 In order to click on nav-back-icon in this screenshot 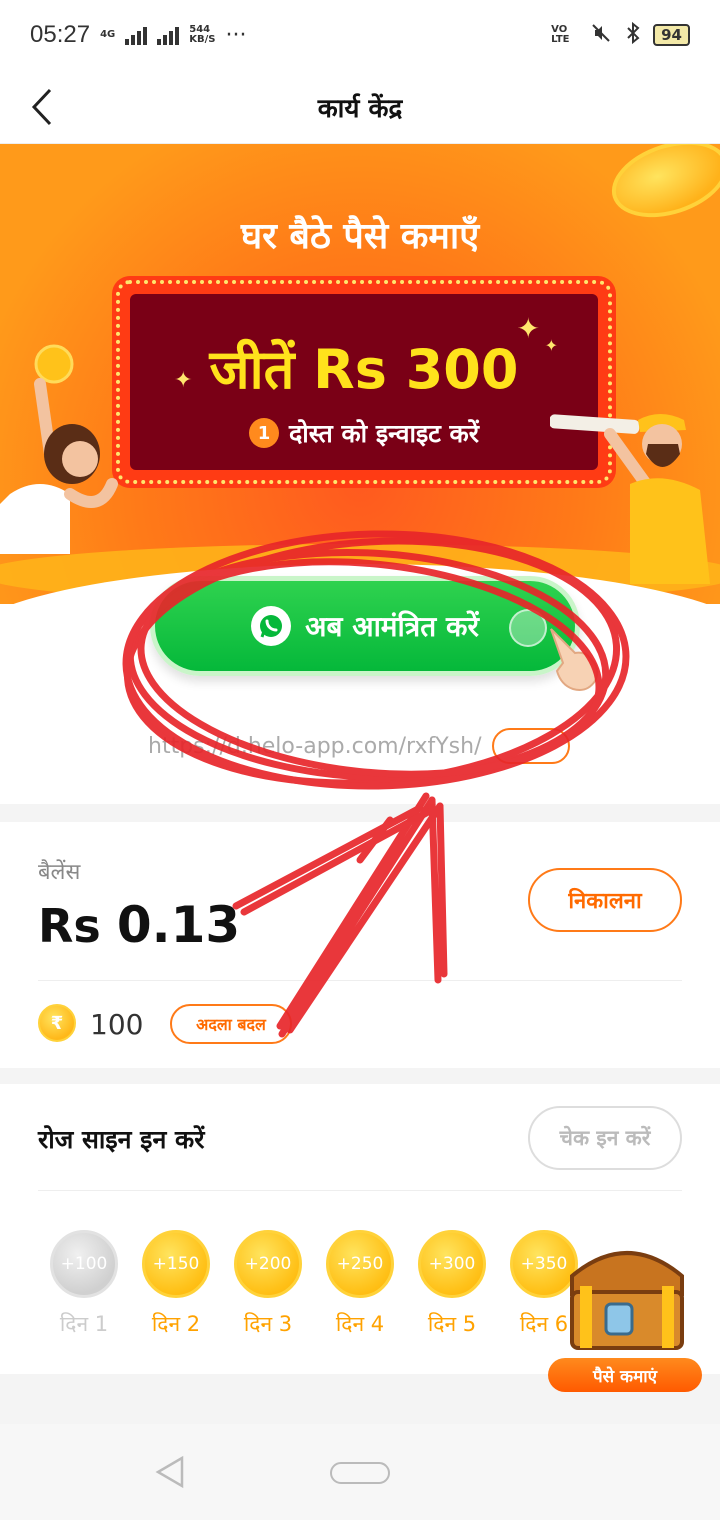, I will do `click(170, 1472)`.